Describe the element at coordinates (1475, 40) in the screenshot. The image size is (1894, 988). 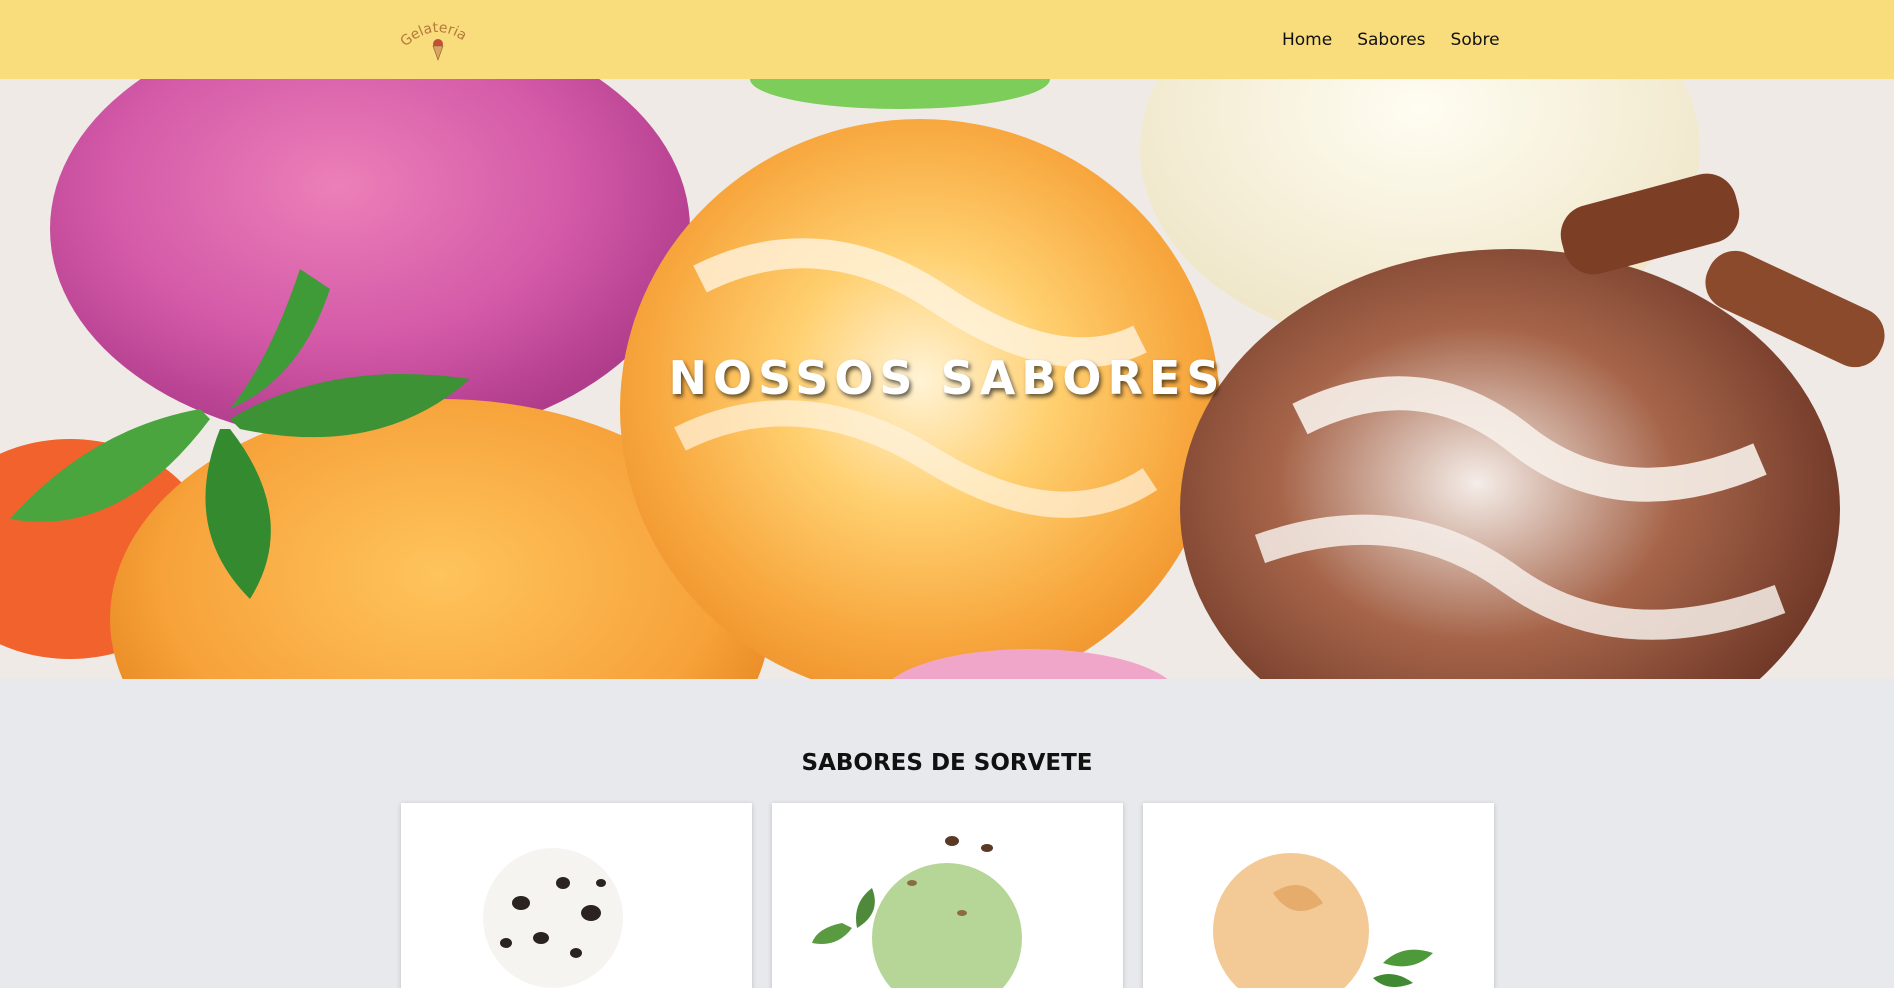
I see `nav-sobre: Sobre` at that location.